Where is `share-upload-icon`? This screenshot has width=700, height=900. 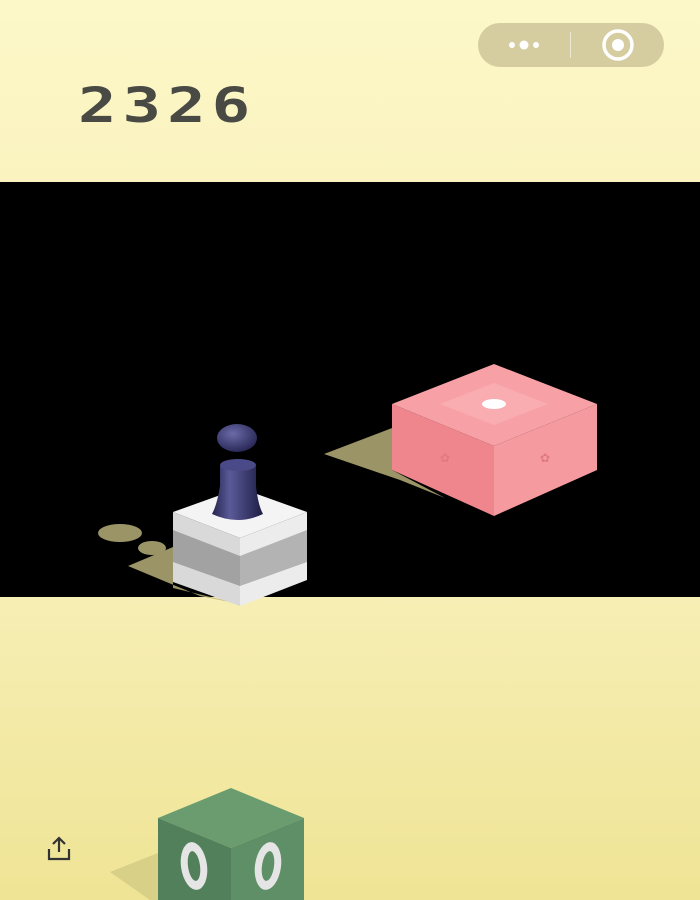 share-upload-icon is located at coordinates (59, 849).